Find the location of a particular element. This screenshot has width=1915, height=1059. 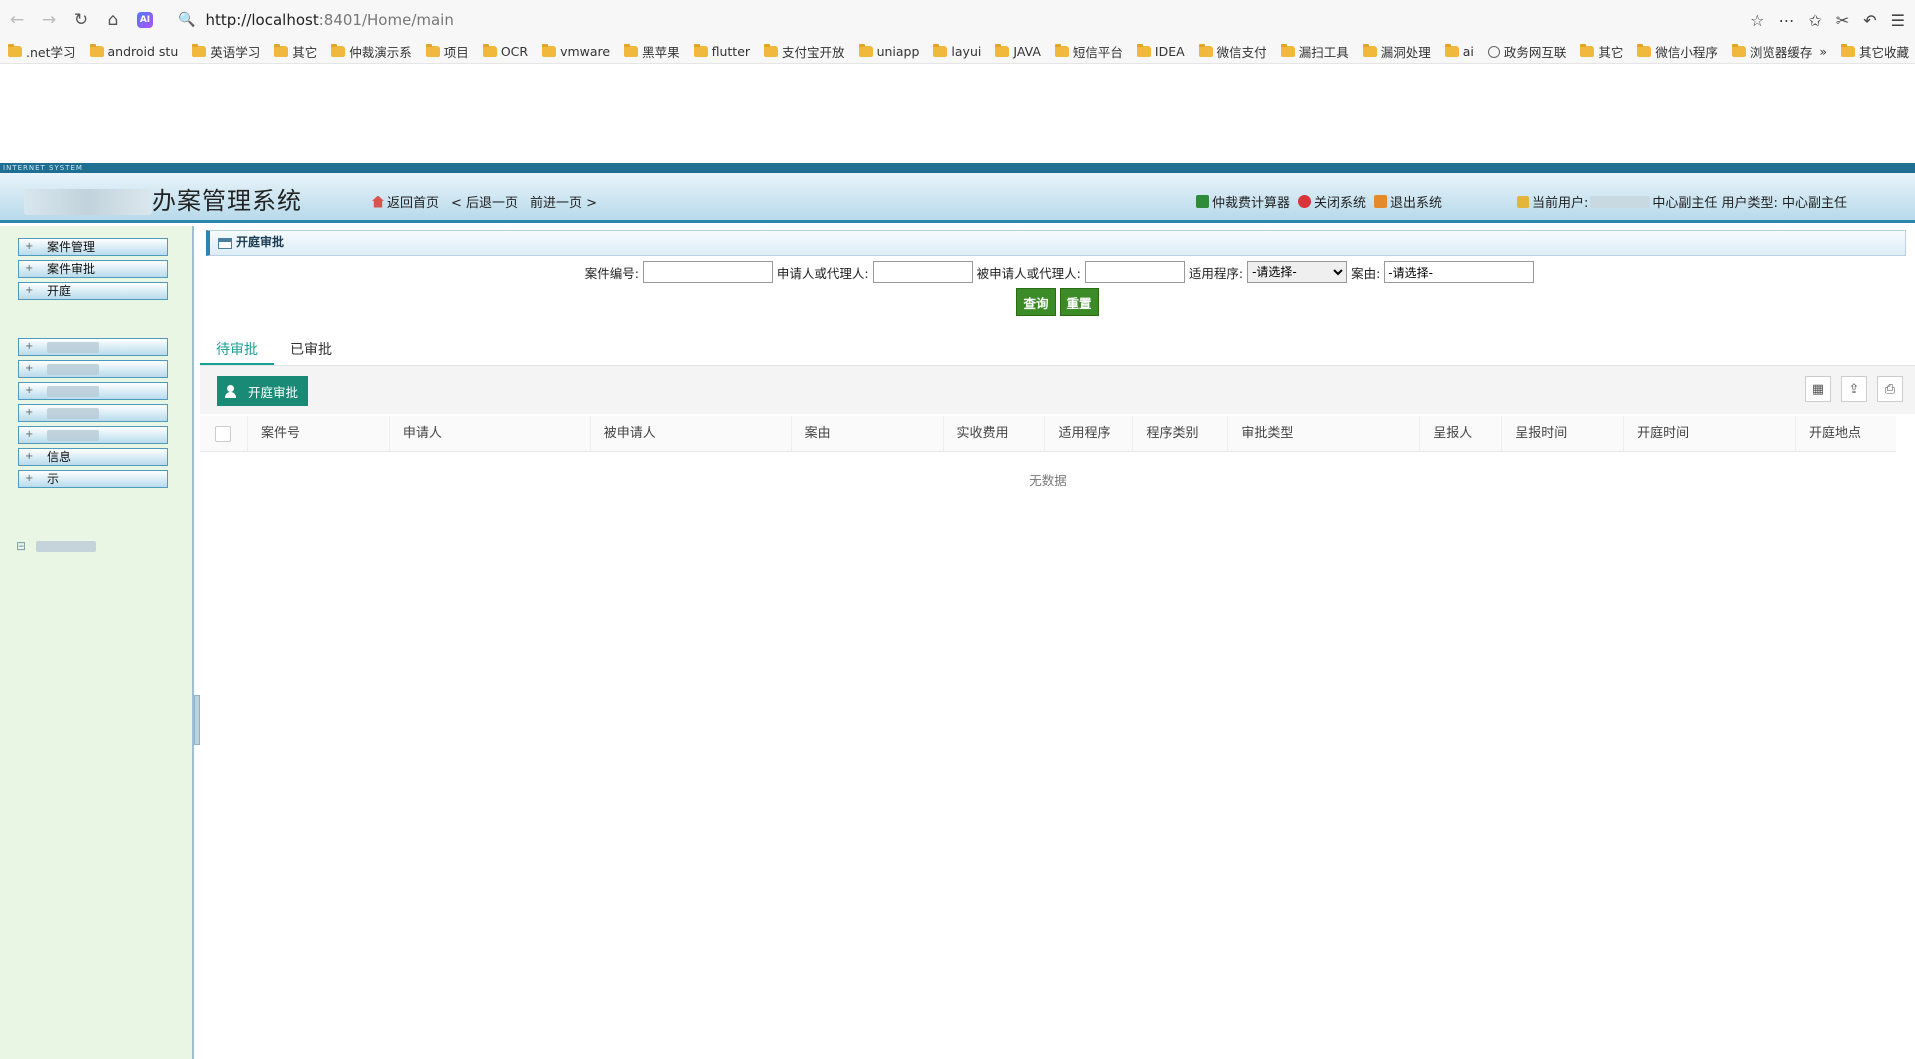

column-header: 呈报人 is located at coordinates (1461, 433).